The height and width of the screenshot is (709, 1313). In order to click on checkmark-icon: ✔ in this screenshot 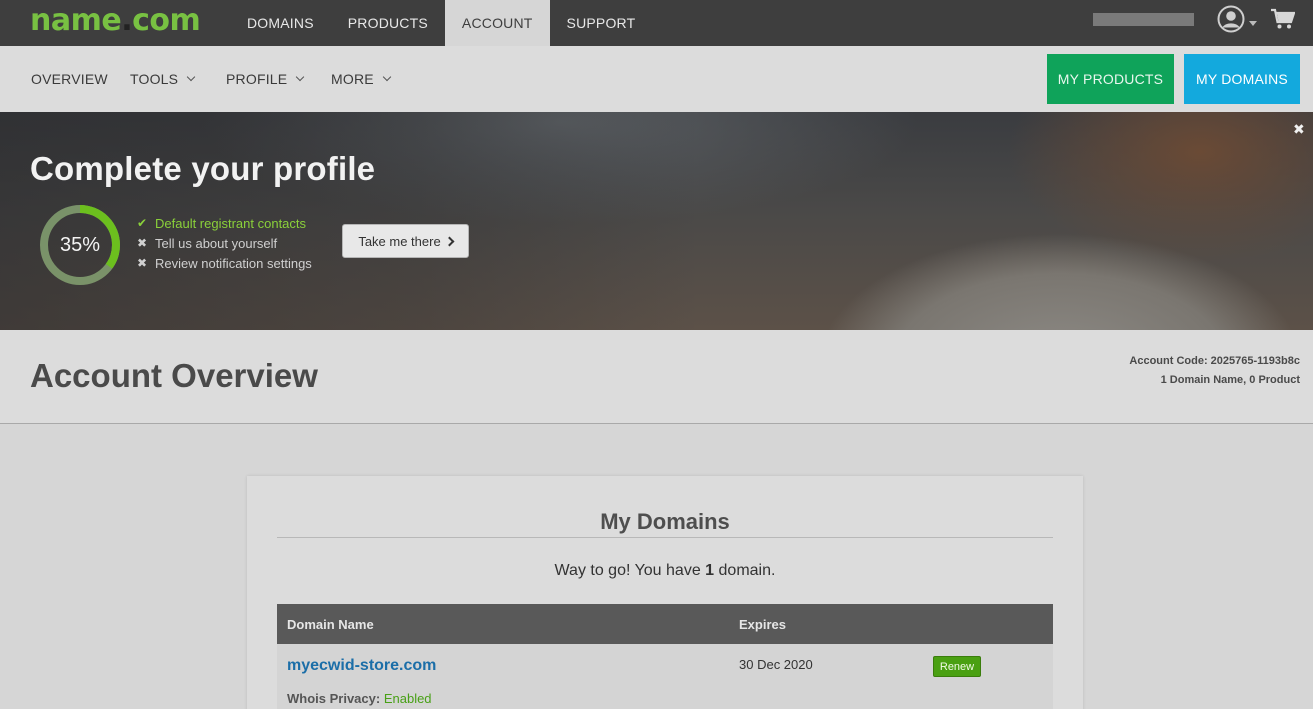, I will do `click(142, 223)`.